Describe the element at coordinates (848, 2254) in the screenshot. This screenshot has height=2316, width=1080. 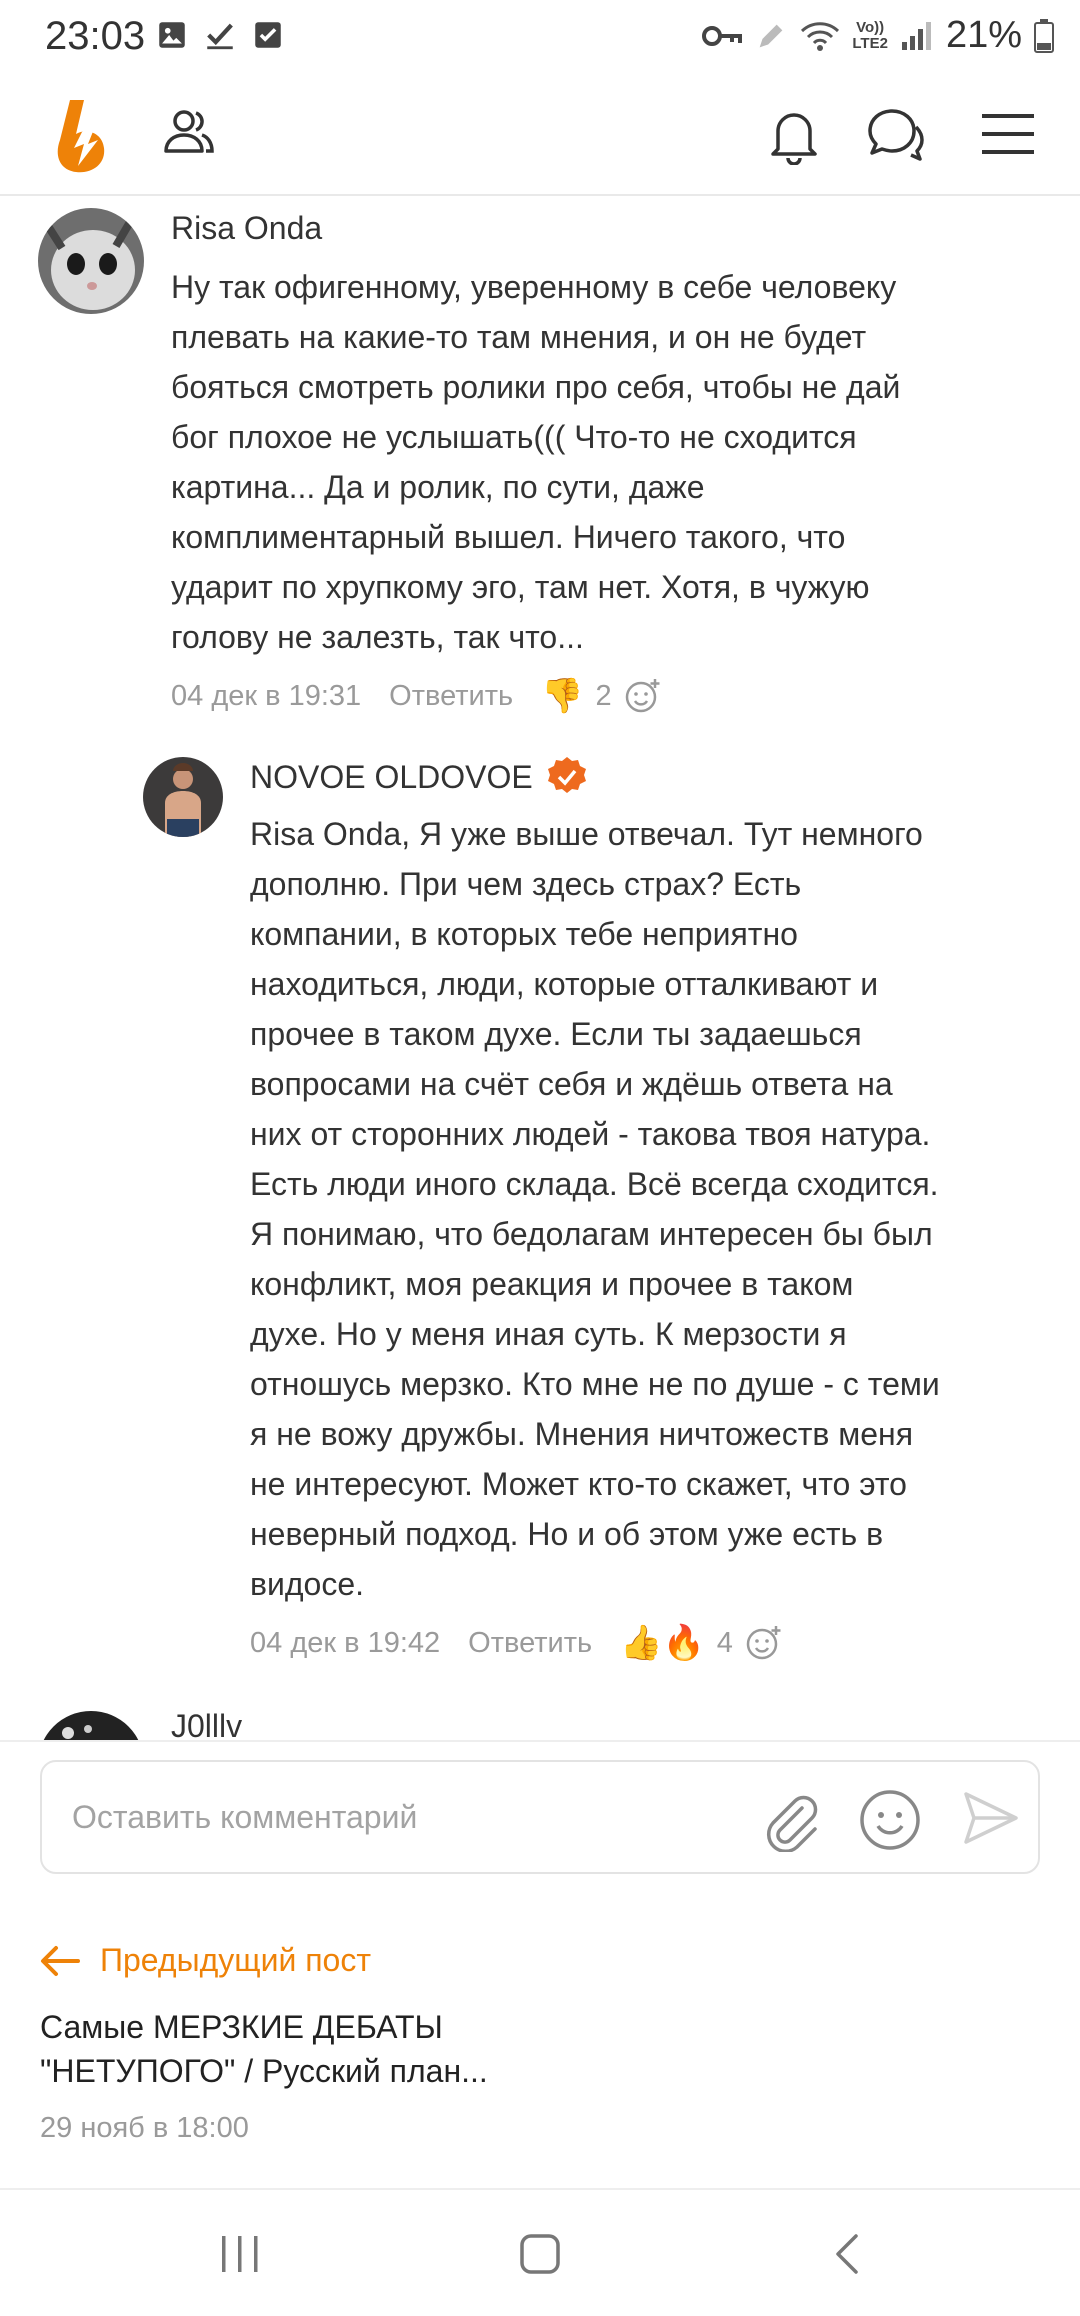
I see `back-icon` at that location.